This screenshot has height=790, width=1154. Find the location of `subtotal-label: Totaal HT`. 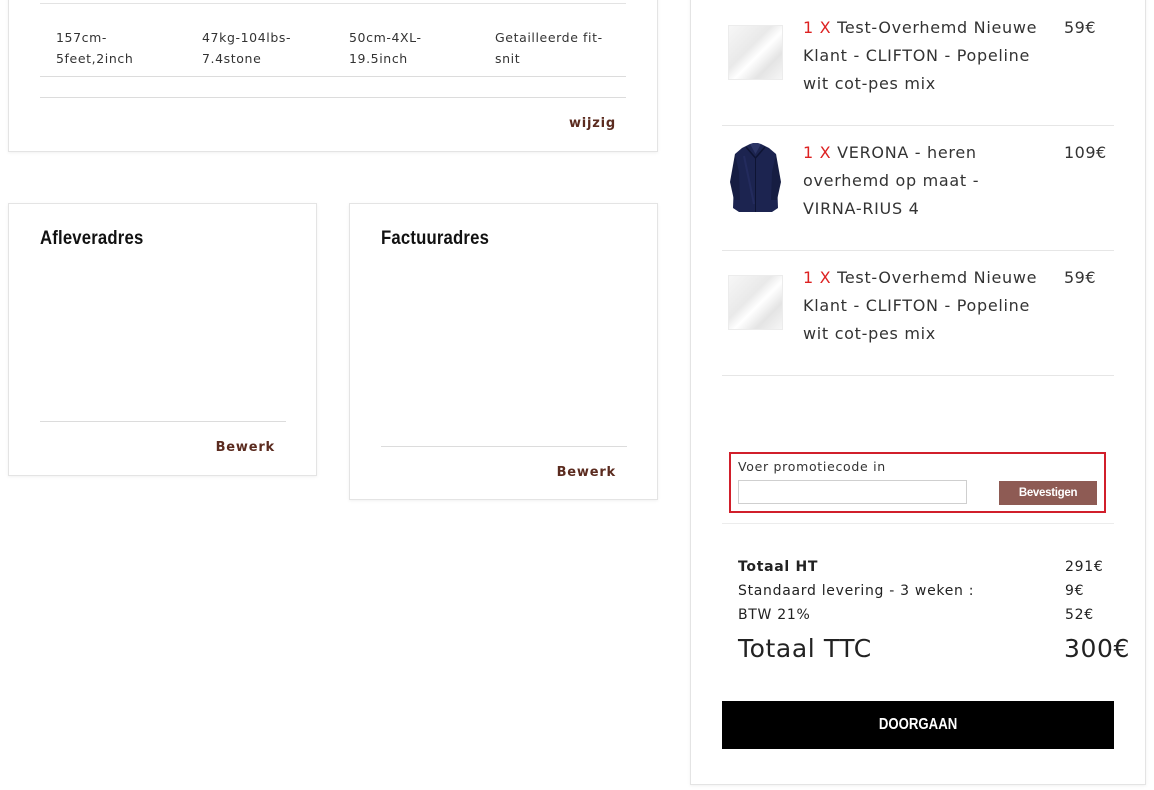

subtotal-label: Totaal HT is located at coordinates (778, 567).